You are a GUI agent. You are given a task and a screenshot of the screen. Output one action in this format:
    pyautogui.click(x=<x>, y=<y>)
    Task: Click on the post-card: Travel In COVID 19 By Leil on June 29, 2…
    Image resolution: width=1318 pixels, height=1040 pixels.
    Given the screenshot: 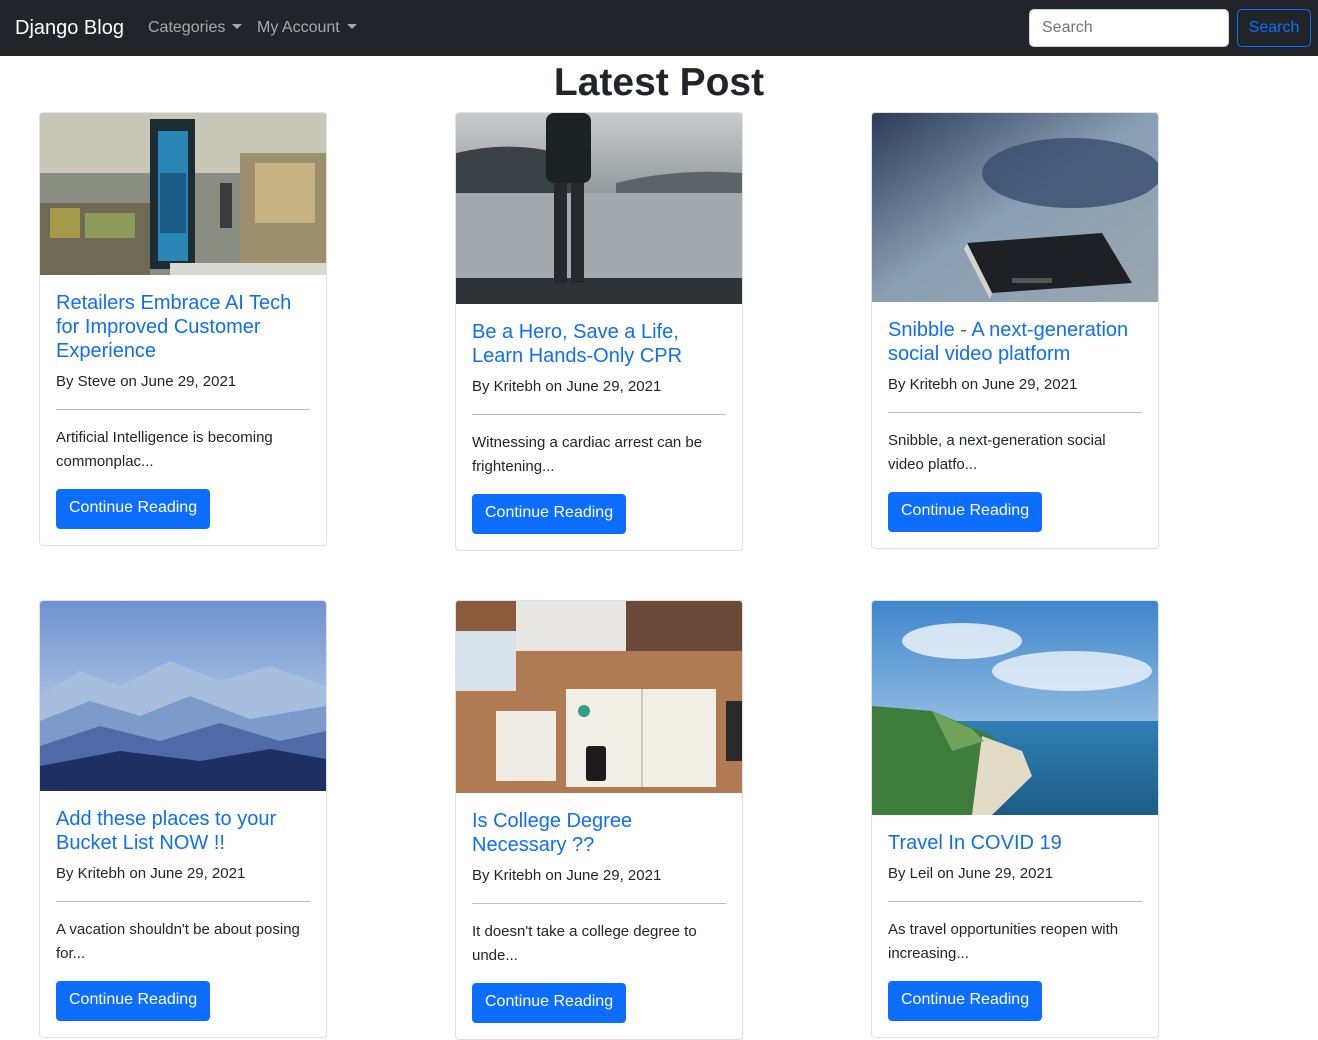 What is the action you would take?
    pyautogui.click(x=1015, y=819)
    